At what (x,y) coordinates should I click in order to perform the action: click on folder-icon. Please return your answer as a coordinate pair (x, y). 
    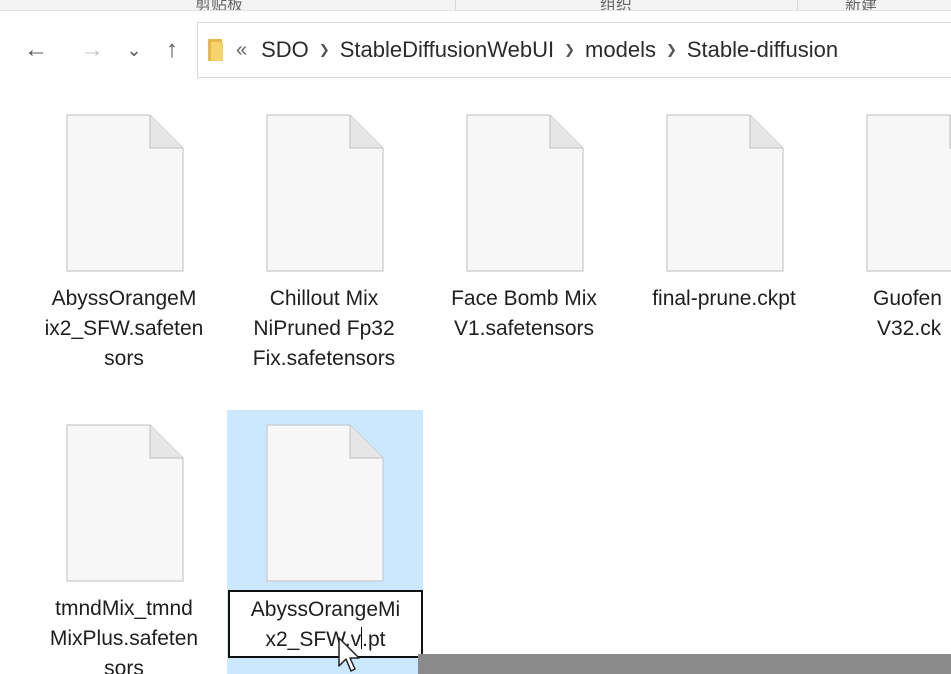
    Looking at the image, I should click on (216, 50).